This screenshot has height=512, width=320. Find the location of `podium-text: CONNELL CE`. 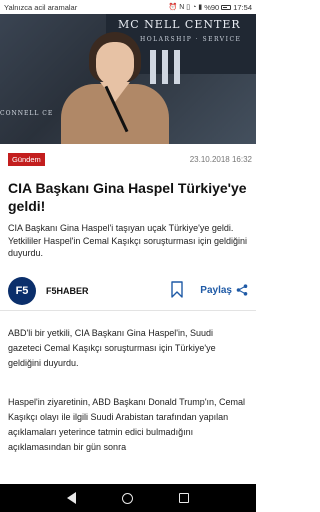

podium-text: CONNELL CE is located at coordinates (27, 113).